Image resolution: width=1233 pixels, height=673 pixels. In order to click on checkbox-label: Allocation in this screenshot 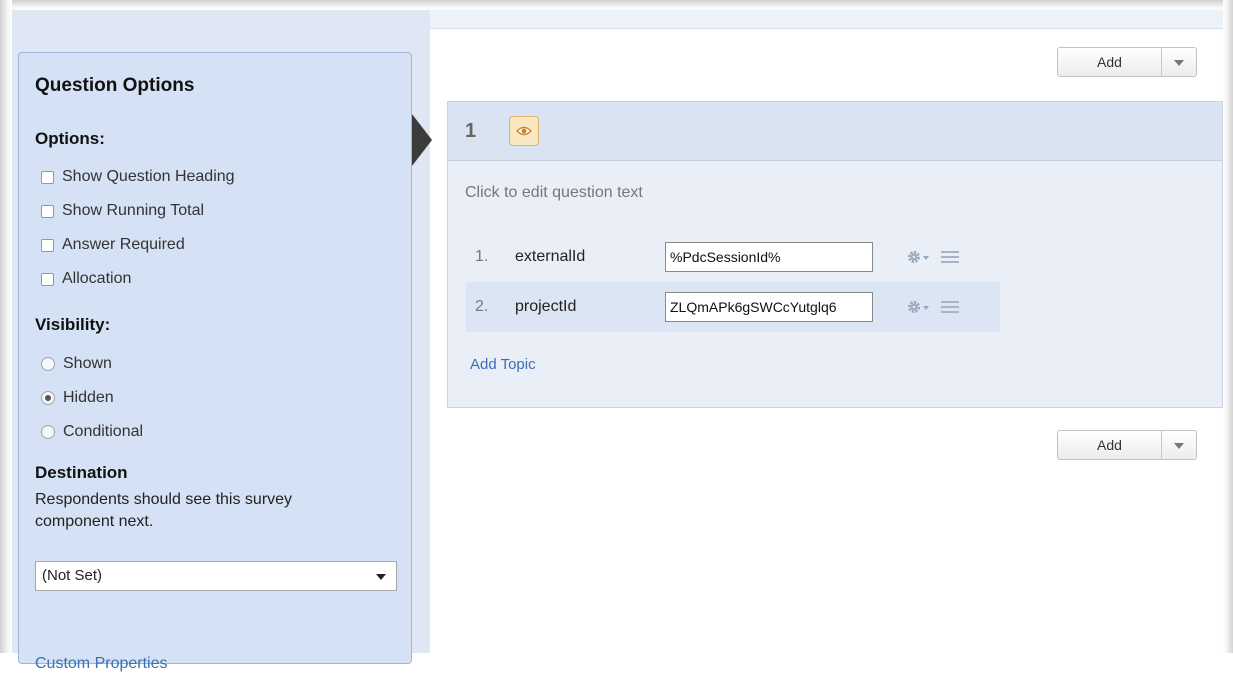, I will do `click(97, 278)`.